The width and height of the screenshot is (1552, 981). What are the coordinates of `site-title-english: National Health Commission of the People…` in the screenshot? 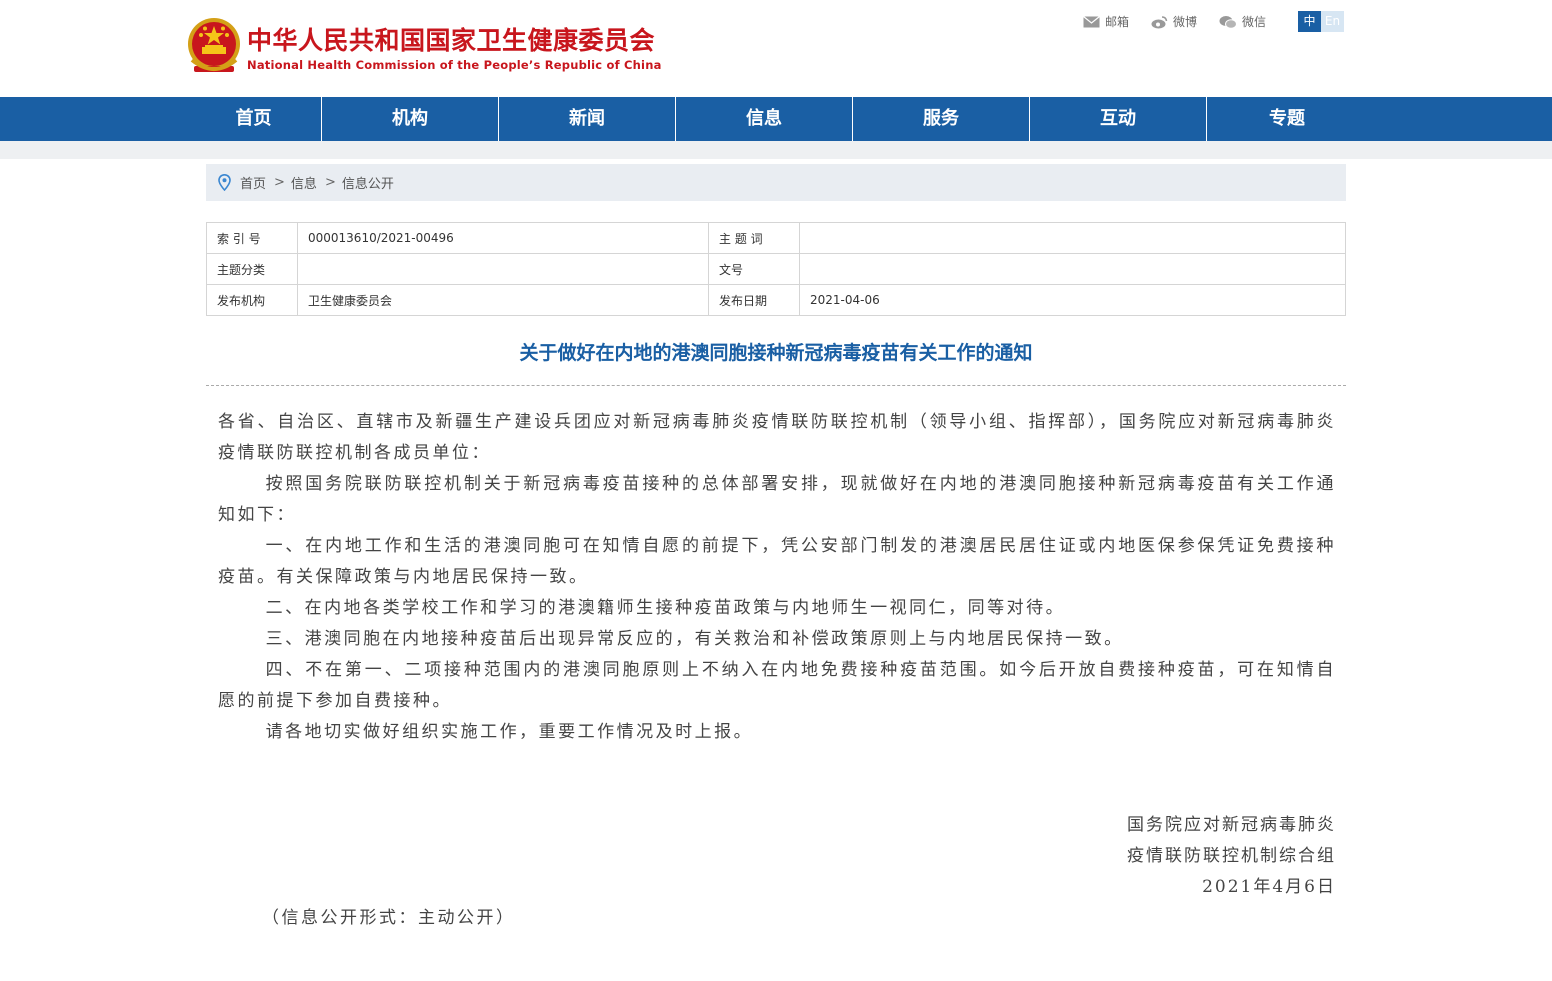 It's located at (454, 65).